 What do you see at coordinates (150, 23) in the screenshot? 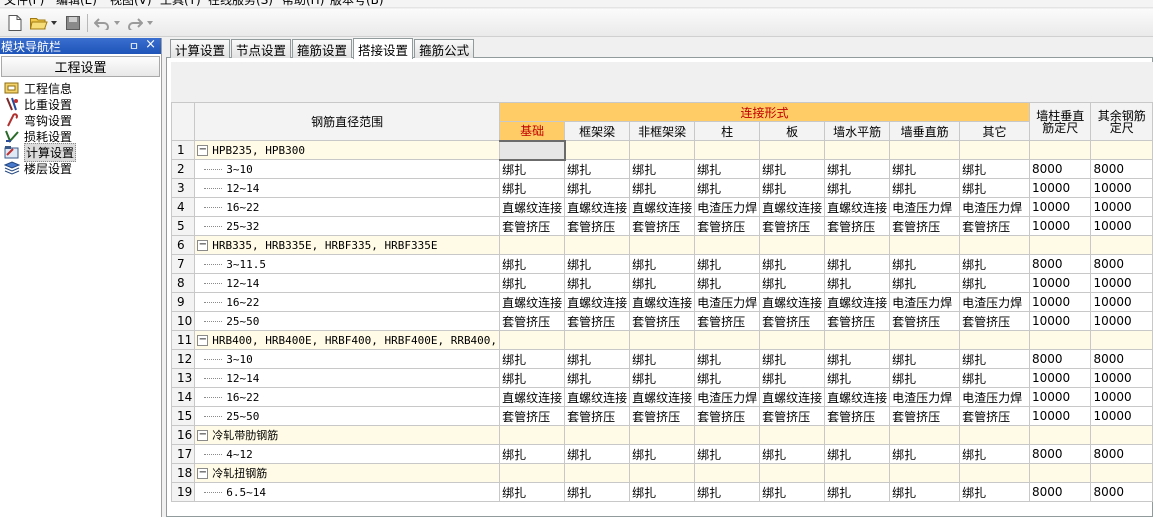
I see `redo-dropdown-icon` at bounding box center [150, 23].